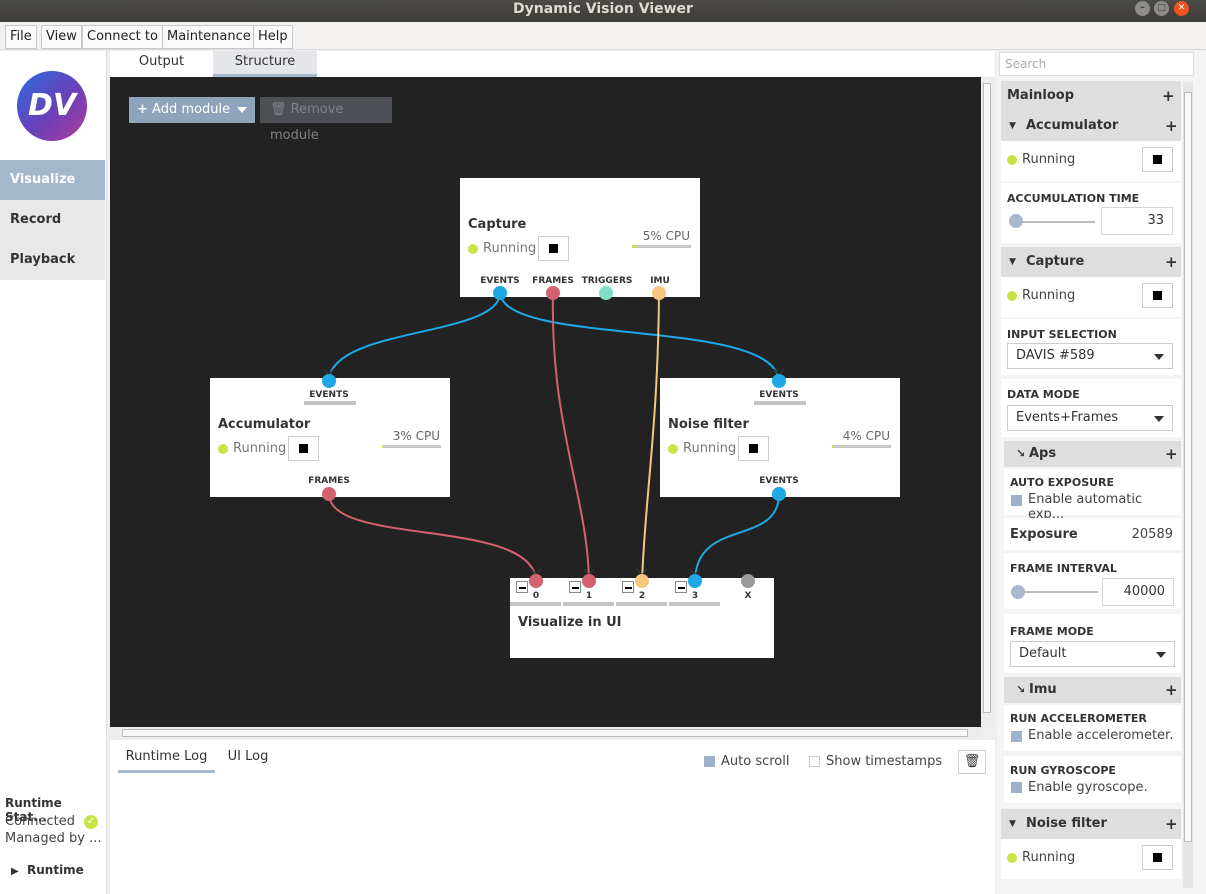 Image resolution: width=1206 pixels, height=894 pixels. I want to click on menu-connect-to: Connect to, so click(122, 37).